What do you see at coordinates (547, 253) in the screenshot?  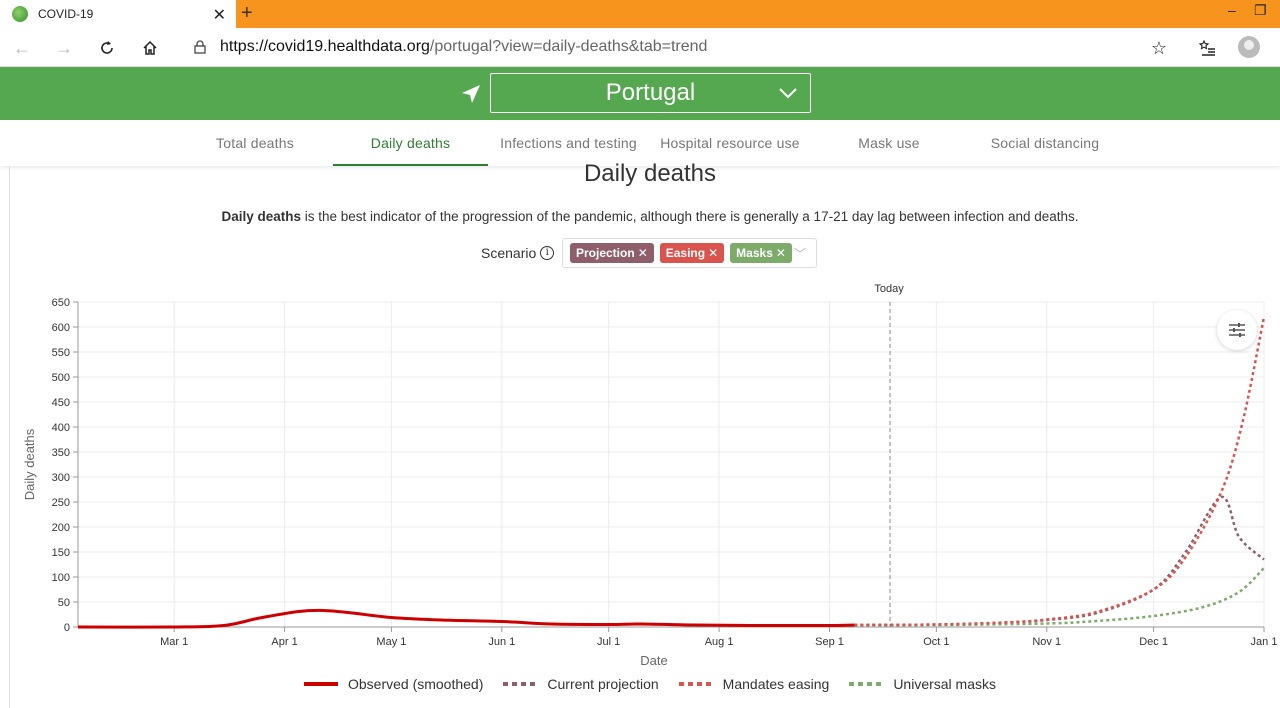 I see `info-icon: i` at bounding box center [547, 253].